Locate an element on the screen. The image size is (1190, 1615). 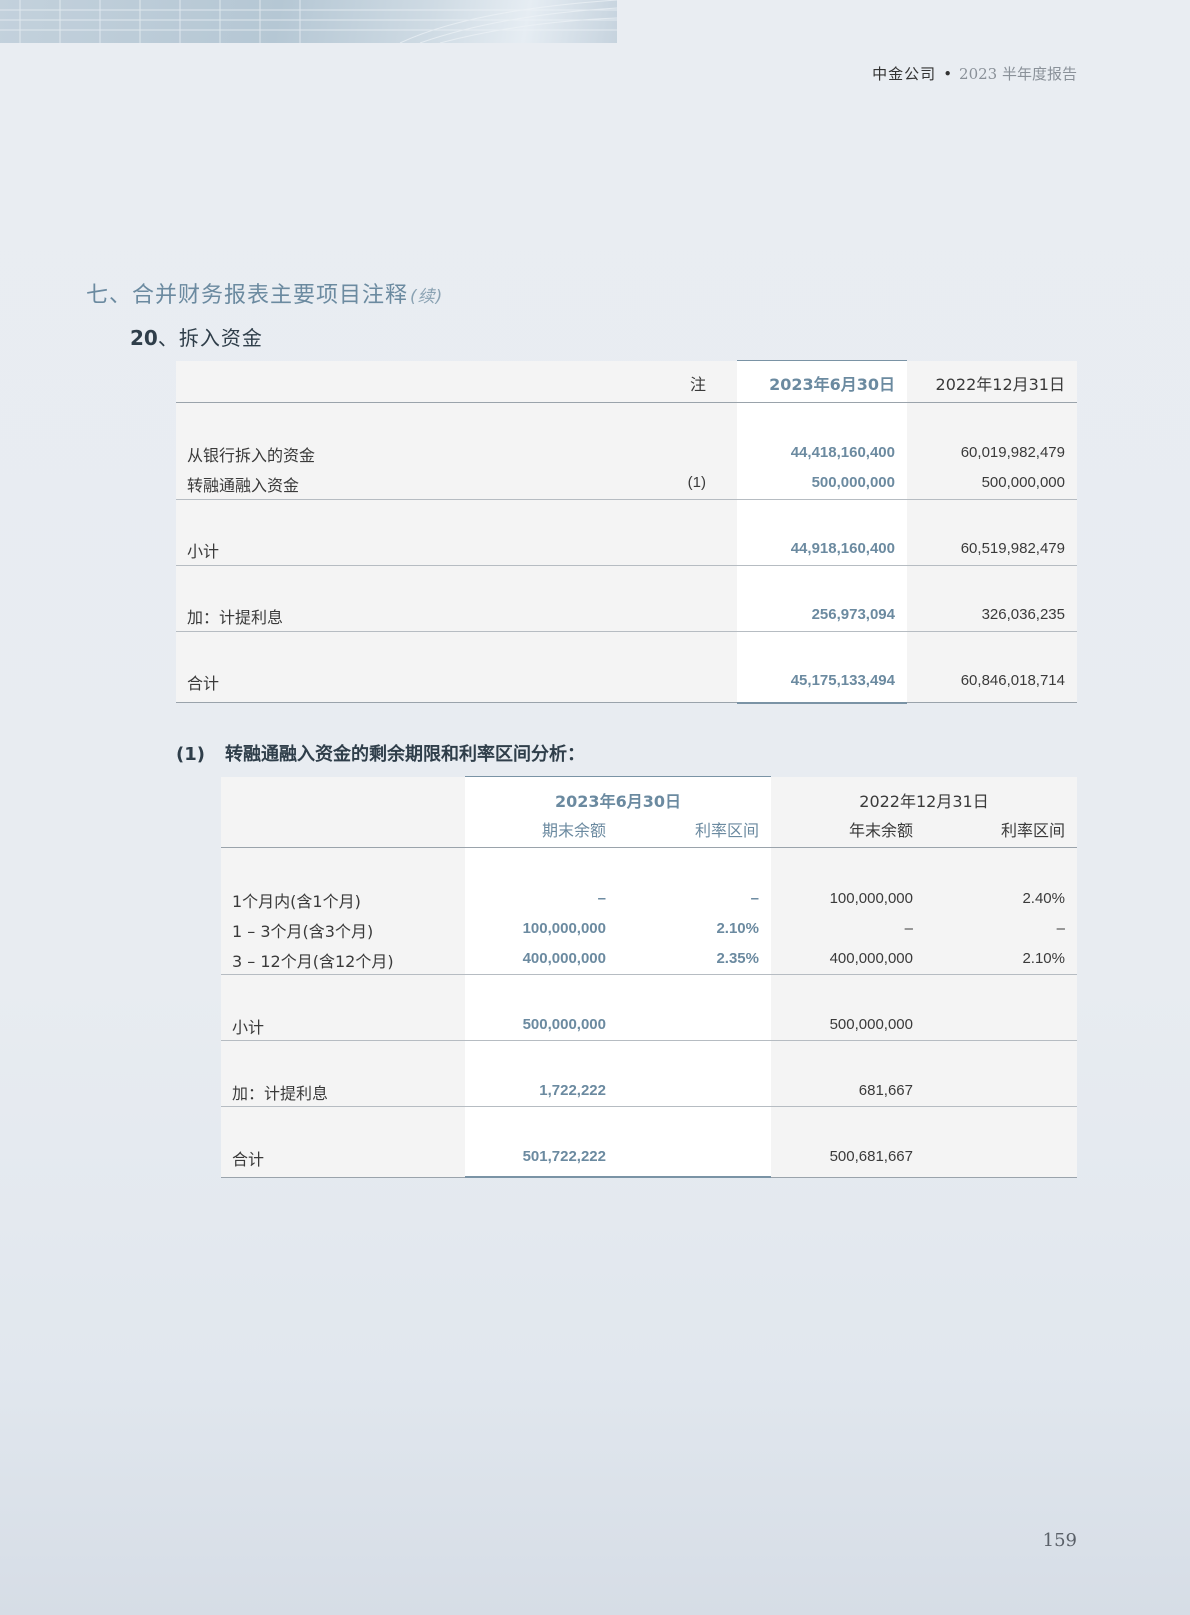
table1-row-label: 小计 is located at coordinates (203, 551).